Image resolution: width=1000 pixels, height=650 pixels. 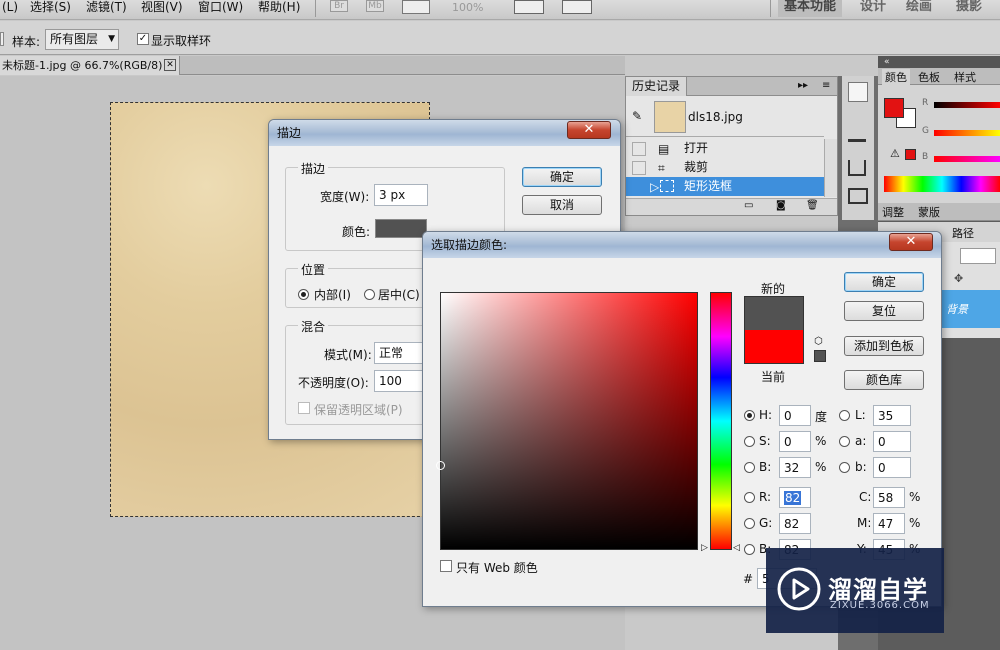 I want to click on menu-item-select: 选择(S), so click(x=50, y=7).